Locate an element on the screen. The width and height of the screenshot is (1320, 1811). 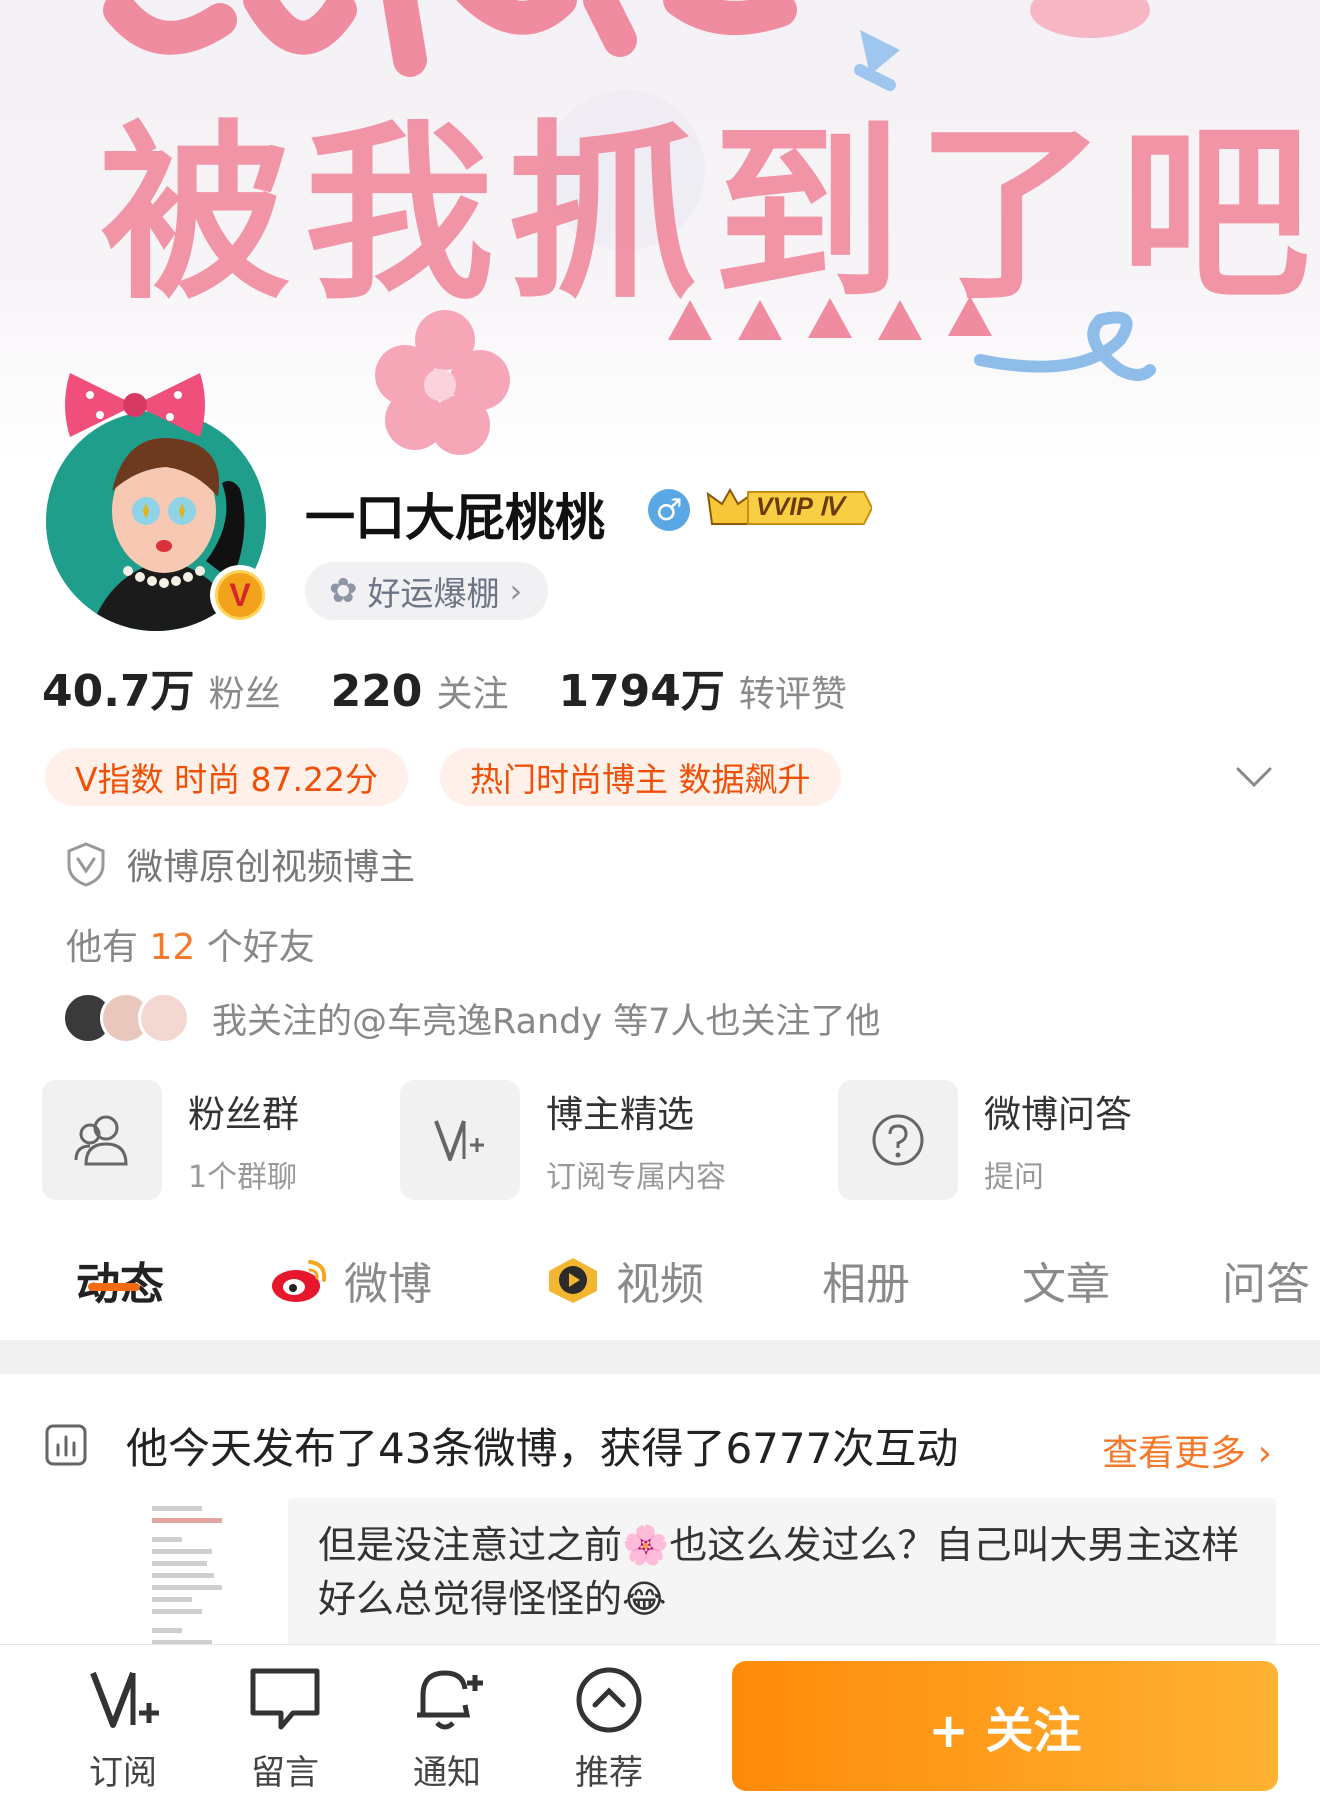
notify-button: 通知 is located at coordinates (447, 1729).